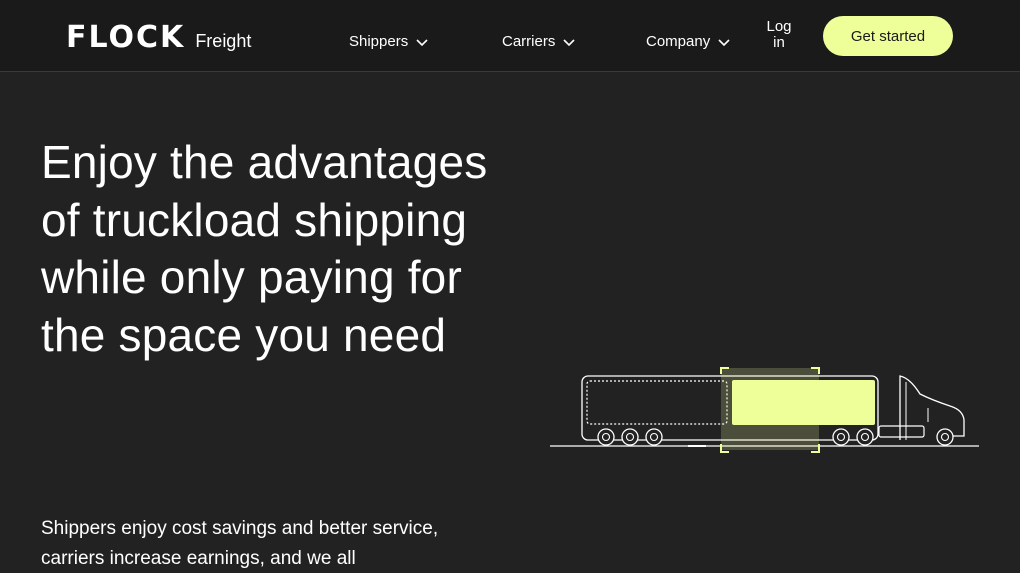 This screenshot has height=573, width=1020. I want to click on trailer-empty-space, so click(657, 402).